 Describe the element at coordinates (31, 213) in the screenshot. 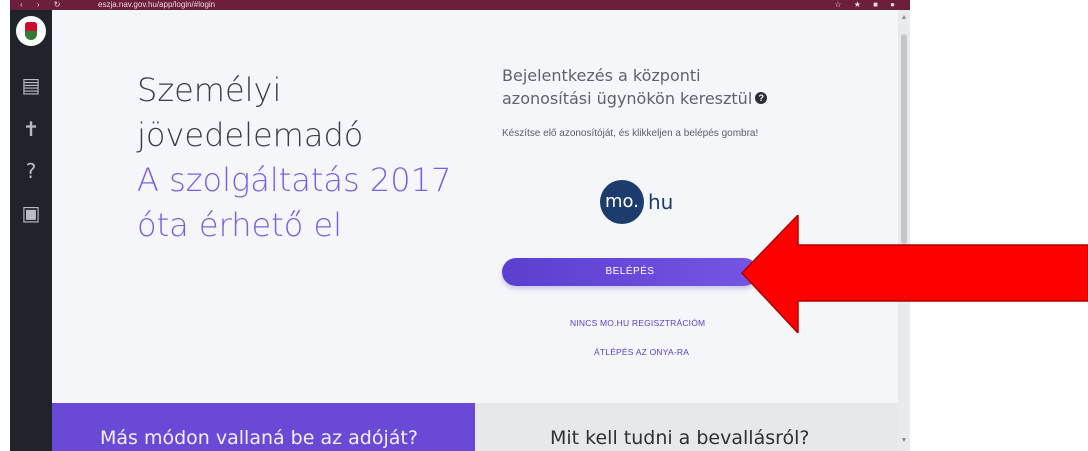

I see `document-icon: ▣` at that location.